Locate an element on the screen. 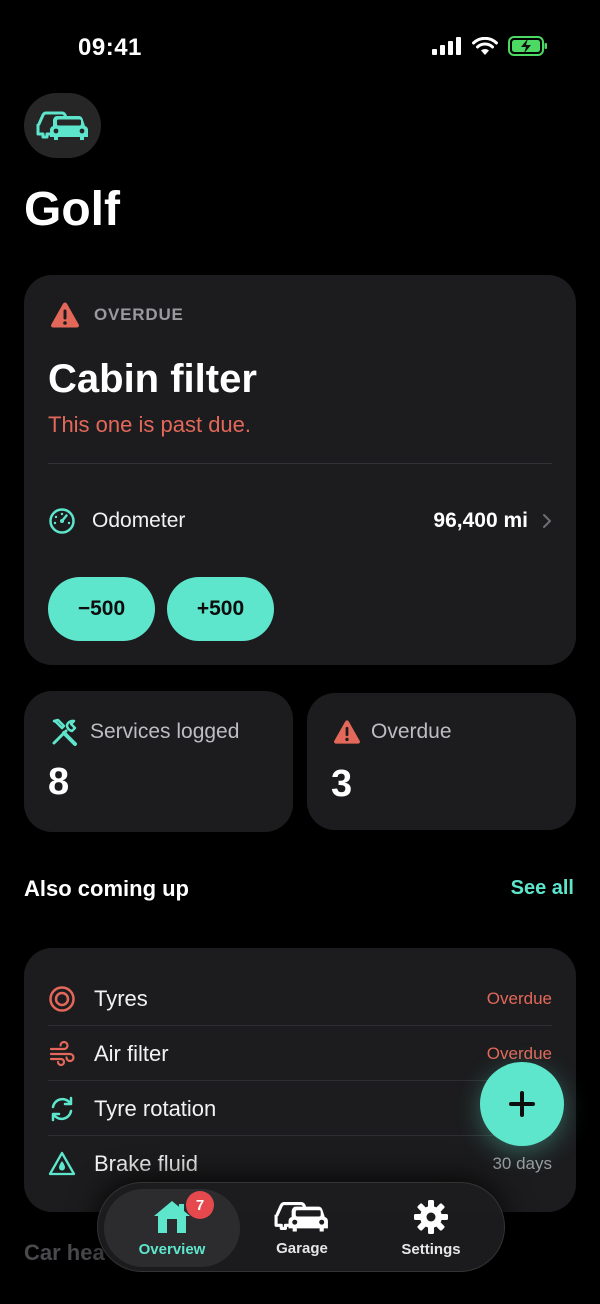 The image size is (600, 1304). signal-icon is located at coordinates (446, 46).